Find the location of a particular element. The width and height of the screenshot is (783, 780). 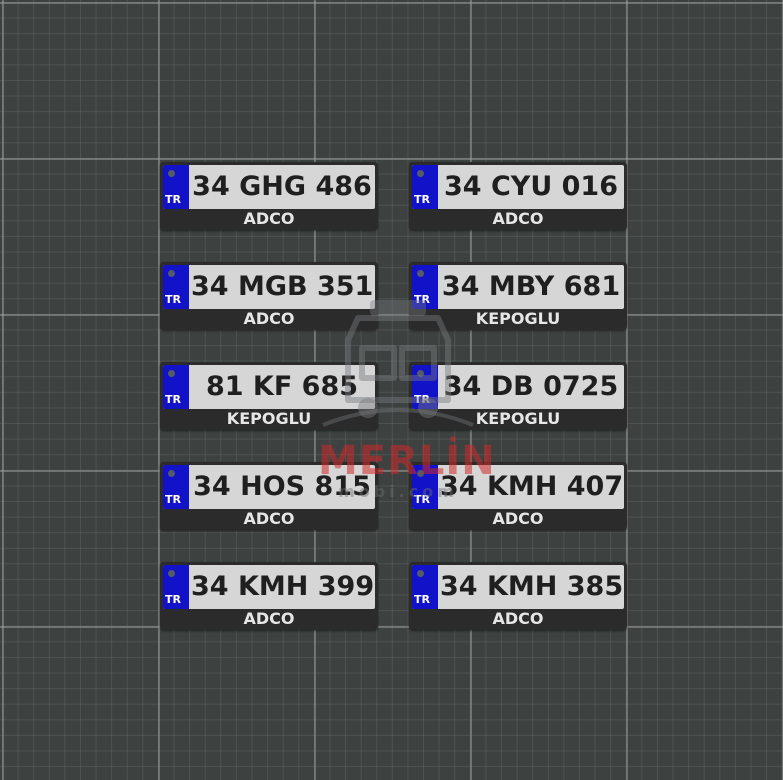

plate-face: TR 34 KMH 407 is located at coordinates (518, 487).